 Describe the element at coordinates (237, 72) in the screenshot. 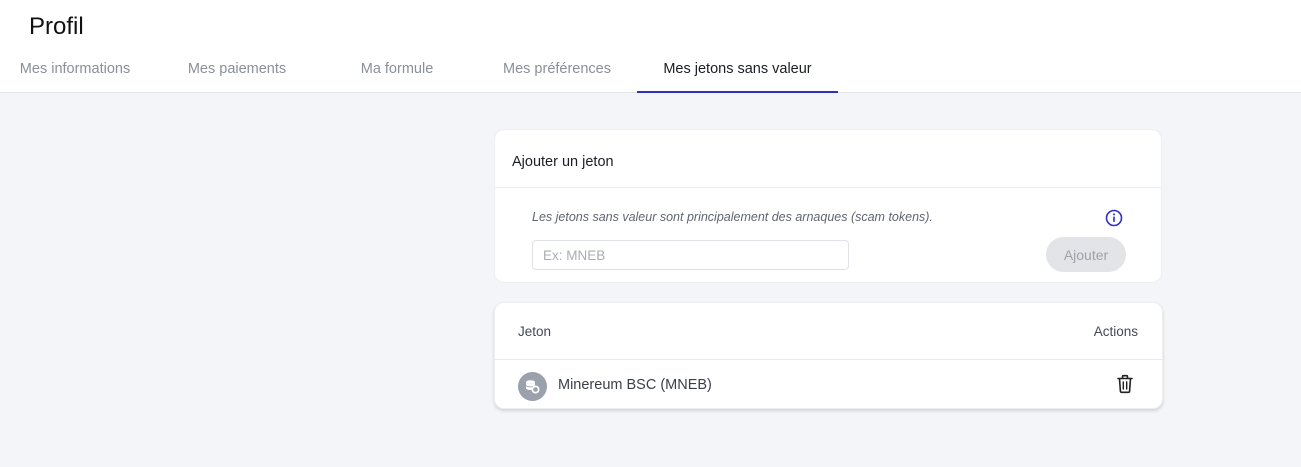

I see `tab-mes-paiements: Mes paiements` at that location.